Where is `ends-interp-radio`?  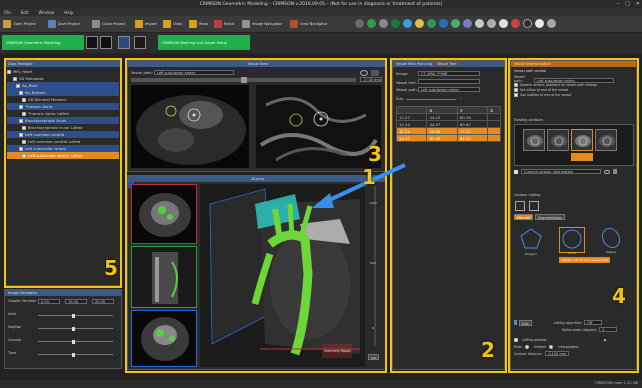 ends-interp-radio is located at coordinates (551, 346).